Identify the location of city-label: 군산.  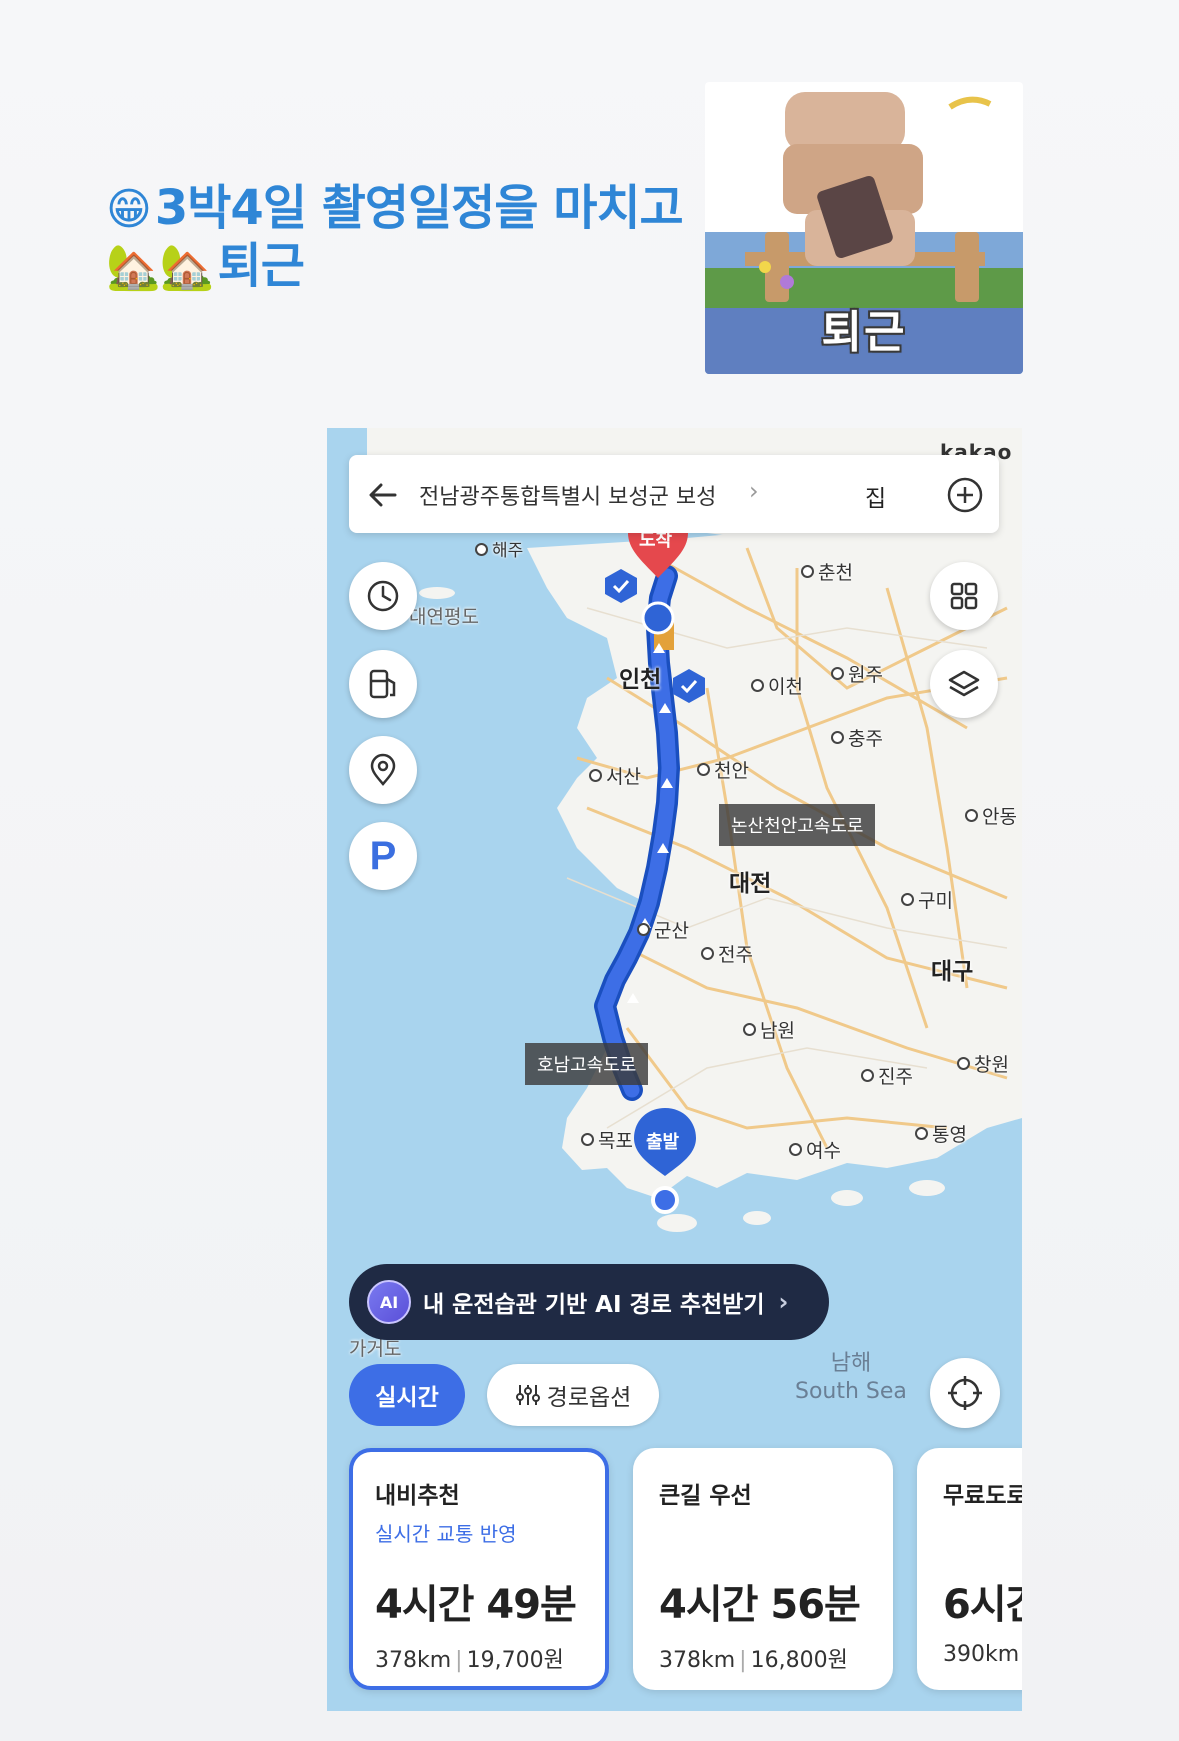
(663, 929).